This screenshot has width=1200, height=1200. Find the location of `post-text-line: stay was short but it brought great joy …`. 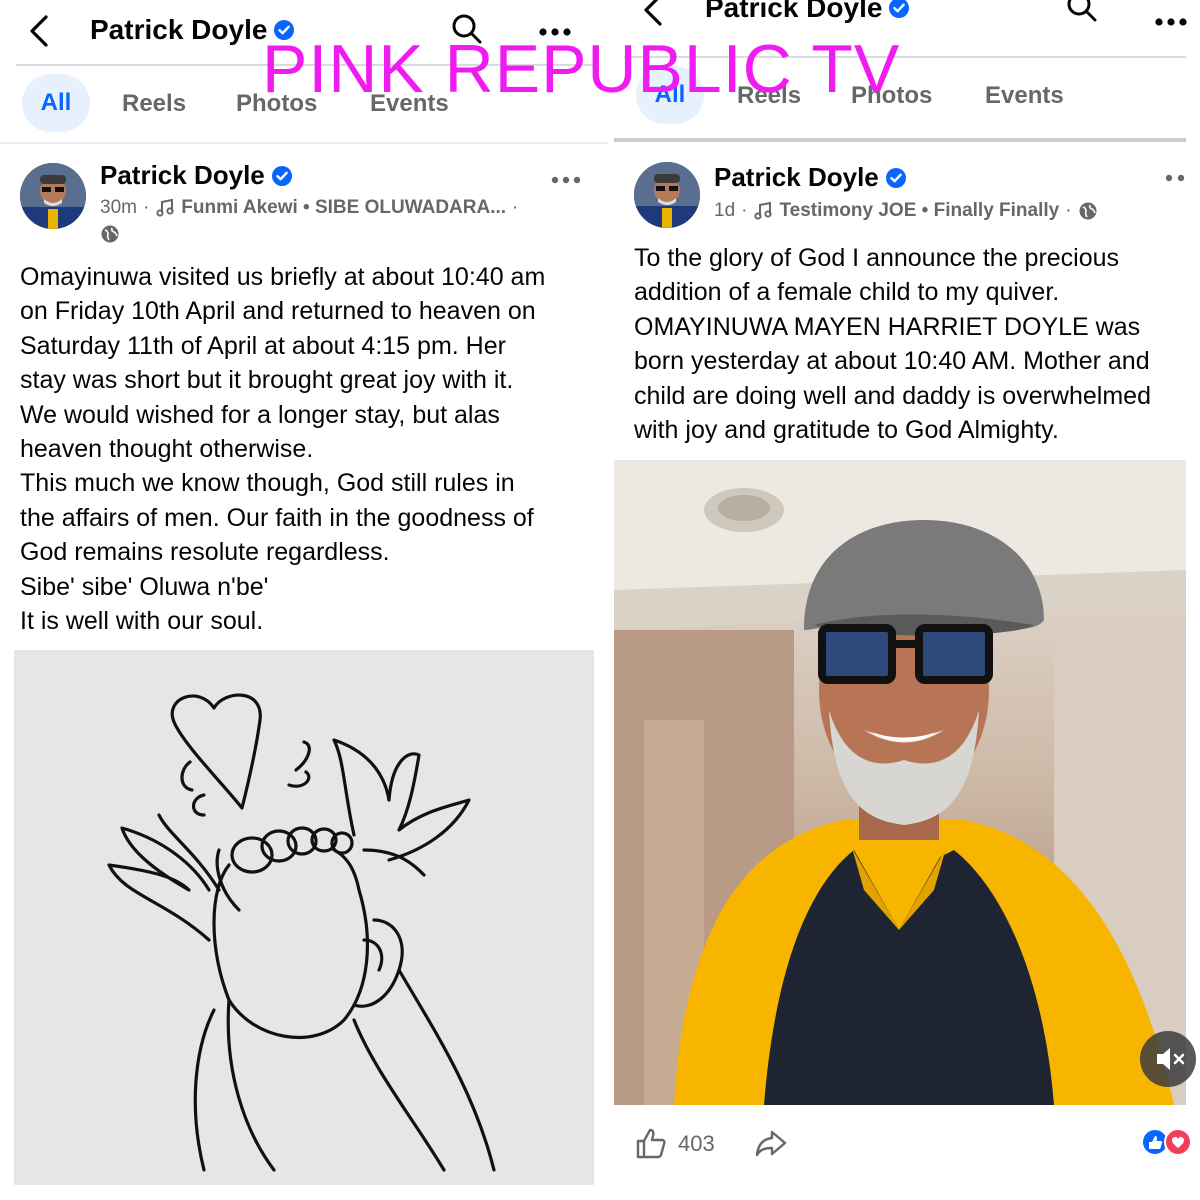

post-text-line: stay was short but it brought great joy … is located at coordinates (267, 380).